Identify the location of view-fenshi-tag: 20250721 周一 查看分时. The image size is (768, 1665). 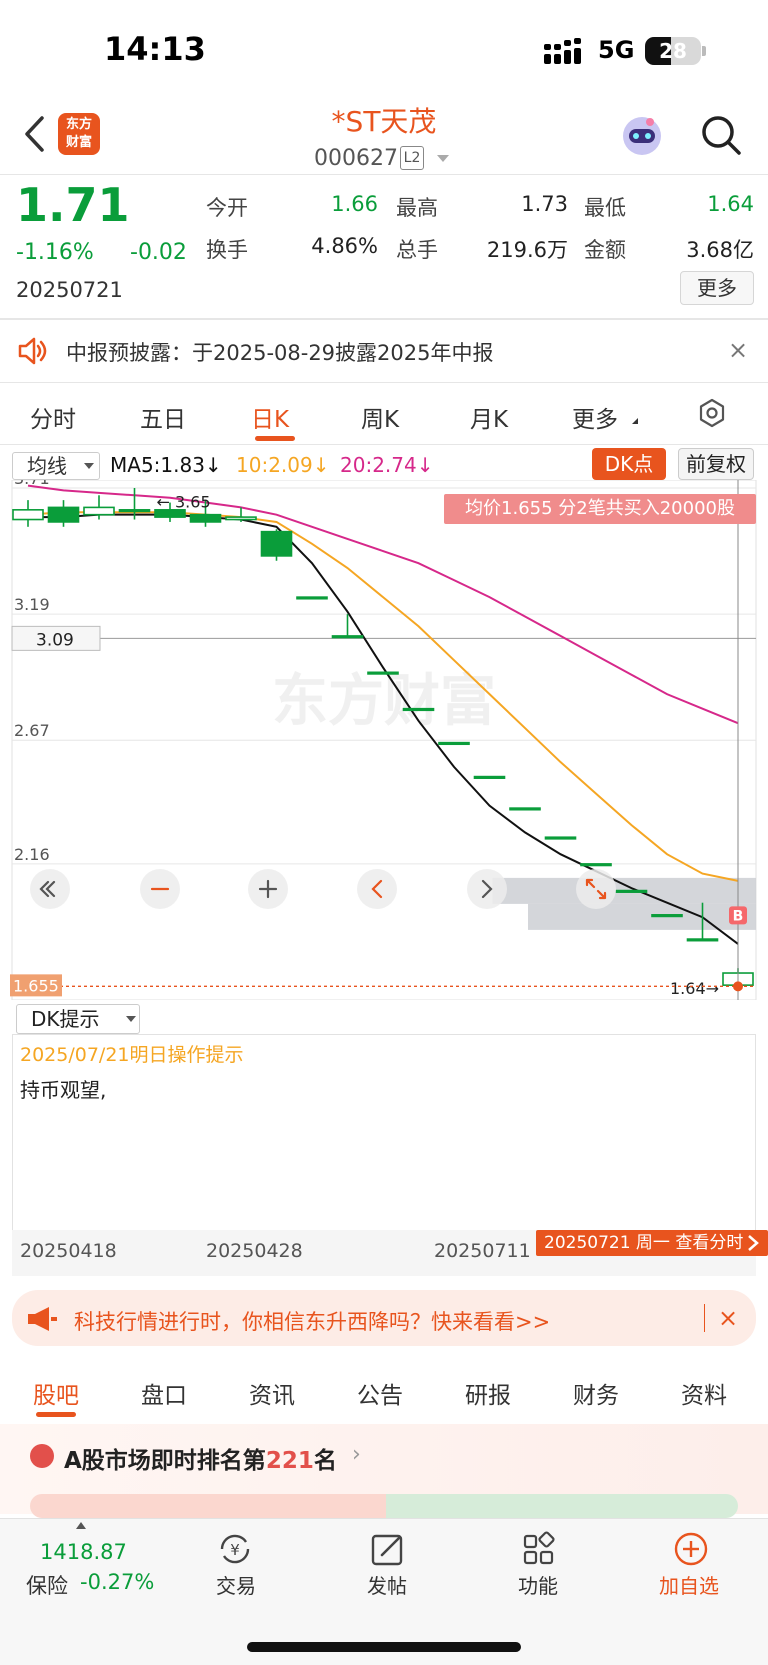
(652, 1243).